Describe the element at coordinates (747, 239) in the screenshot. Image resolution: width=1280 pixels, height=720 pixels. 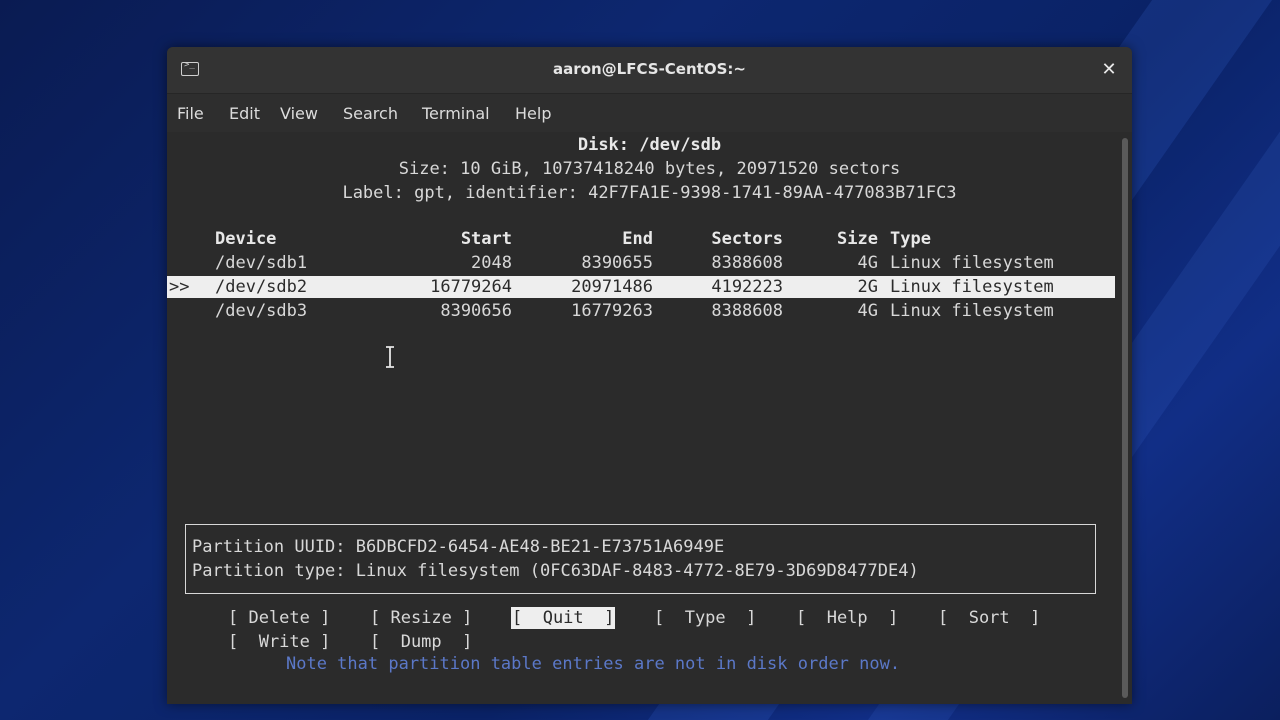
I see `header-sectors: Sectors` at that location.